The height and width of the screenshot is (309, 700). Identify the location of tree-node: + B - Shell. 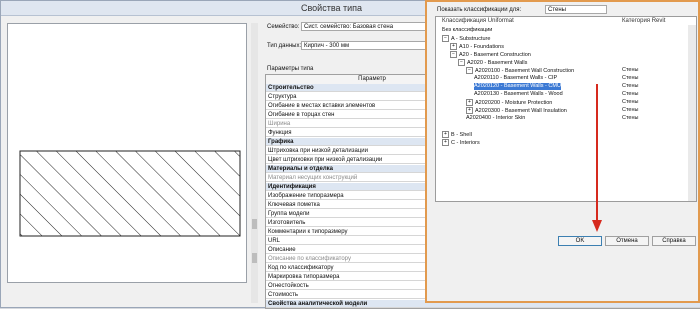
(457, 134).